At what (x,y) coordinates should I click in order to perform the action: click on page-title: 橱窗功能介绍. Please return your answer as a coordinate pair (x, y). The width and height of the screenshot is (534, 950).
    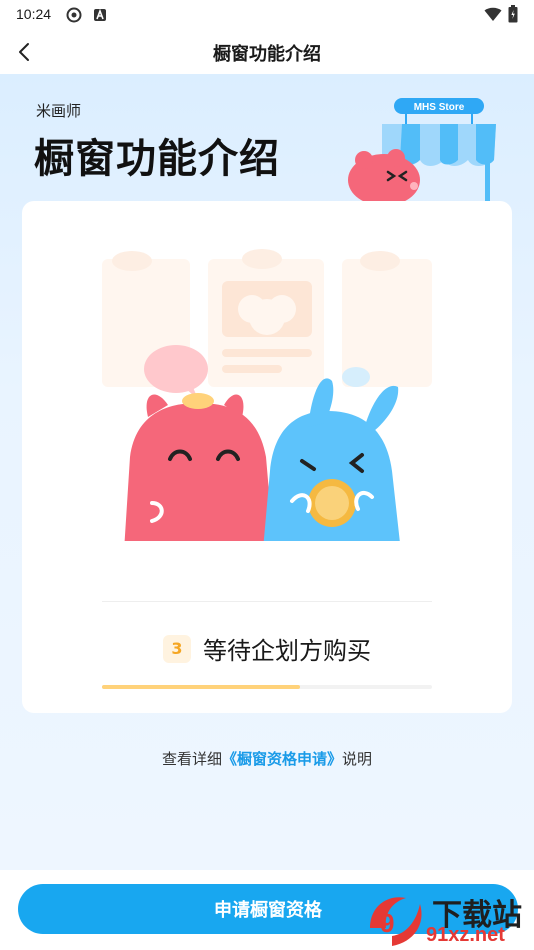
    Looking at the image, I should click on (267, 54).